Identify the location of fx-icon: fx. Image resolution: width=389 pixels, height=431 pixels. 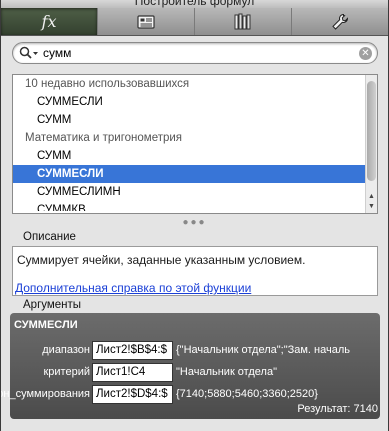
(49, 21).